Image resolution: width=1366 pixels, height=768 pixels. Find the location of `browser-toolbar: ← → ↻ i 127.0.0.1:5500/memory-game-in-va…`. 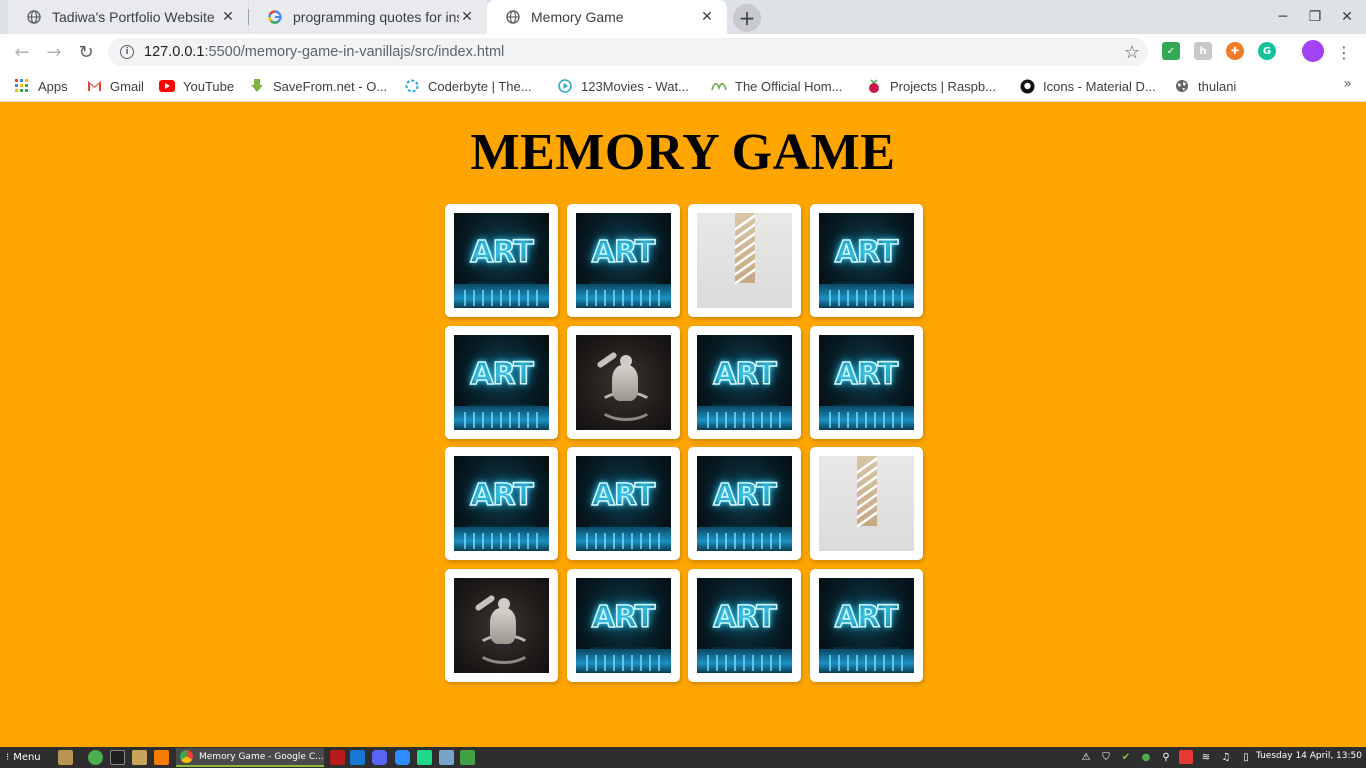

browser-toolbar: ← → ↻ i 127.0.0.1:5500/memory-game-in-va… is located at coordinates (683, 52).